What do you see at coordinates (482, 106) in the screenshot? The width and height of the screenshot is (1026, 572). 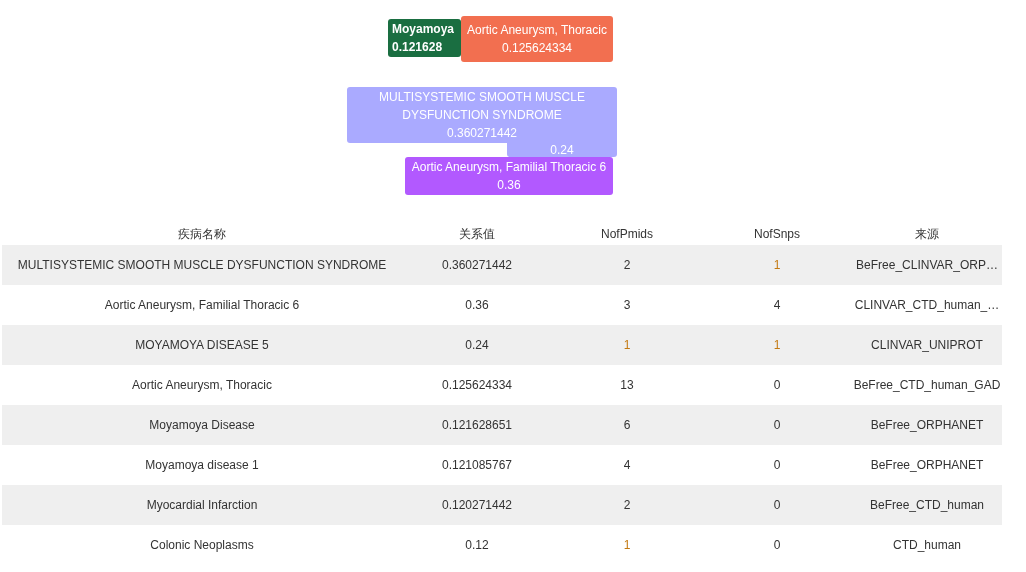 I see `bubble-name: MULTISYSTEMIC SMOOTH MUSCLE DYSFUNCTION SYNDROME` at bounding box center [482, 106].